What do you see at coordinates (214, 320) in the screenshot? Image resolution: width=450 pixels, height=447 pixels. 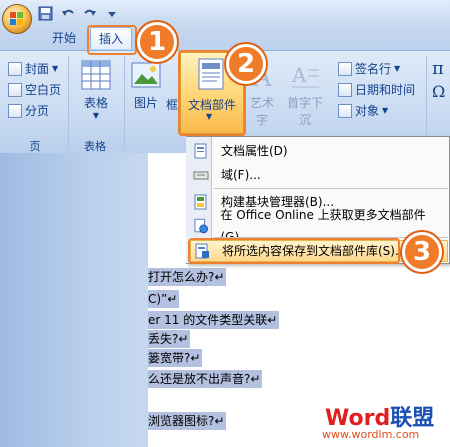 I see `document-line: er 11 的文件类型关联↵` at bounding box center [214, 320].